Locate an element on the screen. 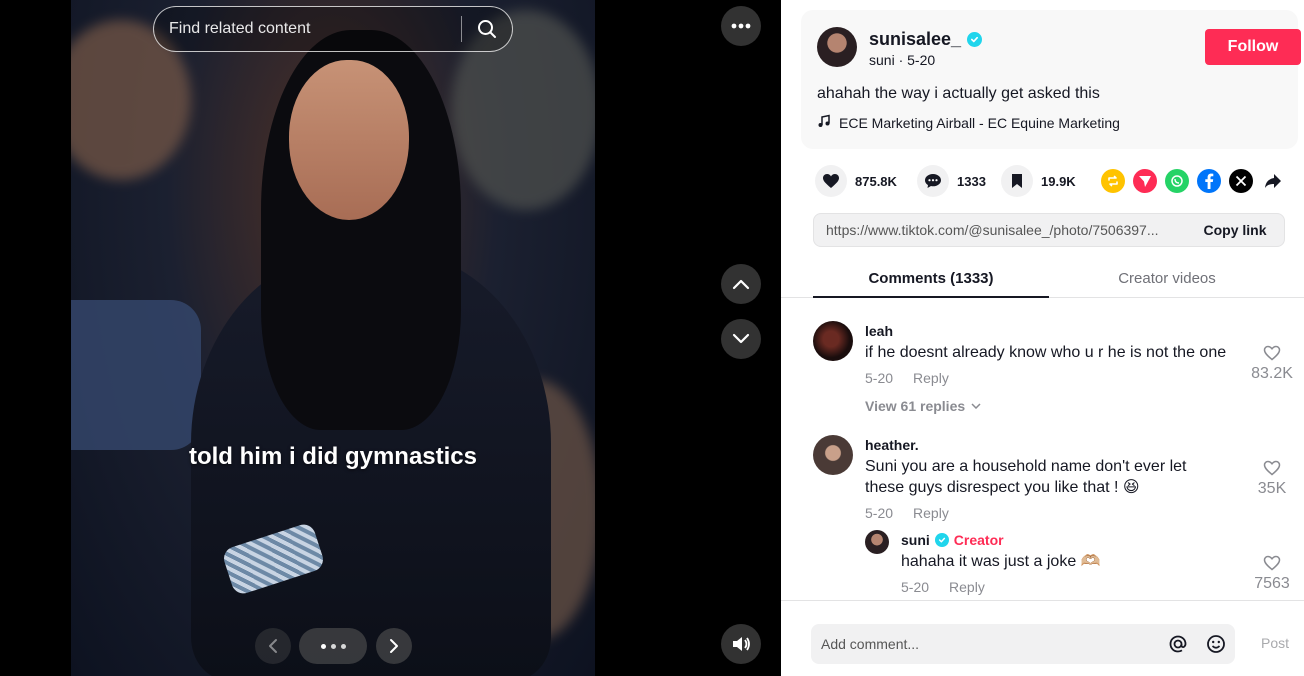 Image resolution: width=1304 pixels, height=676 pixels. music-note-icon is located at coordinates (824, 122).